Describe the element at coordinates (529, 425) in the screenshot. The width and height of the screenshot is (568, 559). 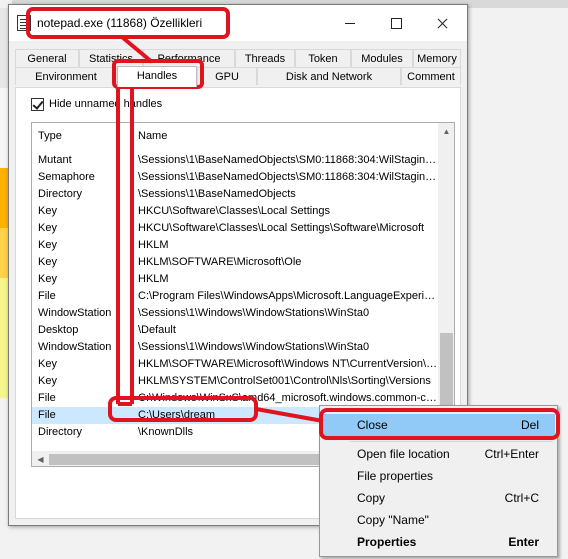
I see `menu-item-shortcut: Del` at that location.